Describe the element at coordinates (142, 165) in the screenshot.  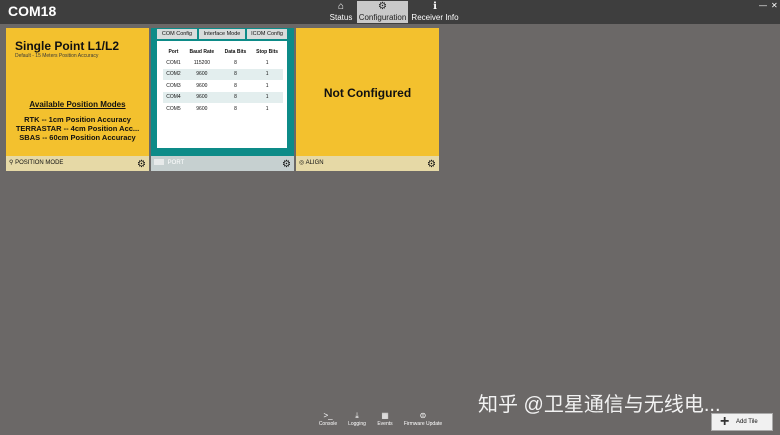
I see `position-mode-settings-icon: ⚙` at that location.